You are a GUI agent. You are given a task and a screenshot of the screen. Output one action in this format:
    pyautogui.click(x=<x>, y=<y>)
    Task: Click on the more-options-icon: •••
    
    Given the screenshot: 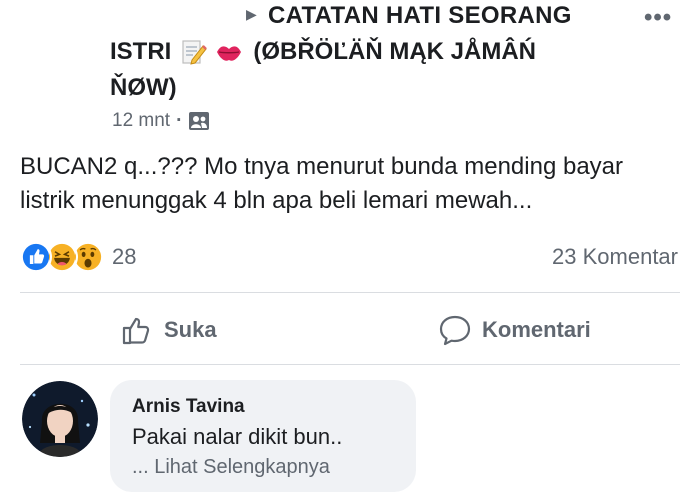 What is the action you would take?
    pyautogui.click(x=658, y=18)
    